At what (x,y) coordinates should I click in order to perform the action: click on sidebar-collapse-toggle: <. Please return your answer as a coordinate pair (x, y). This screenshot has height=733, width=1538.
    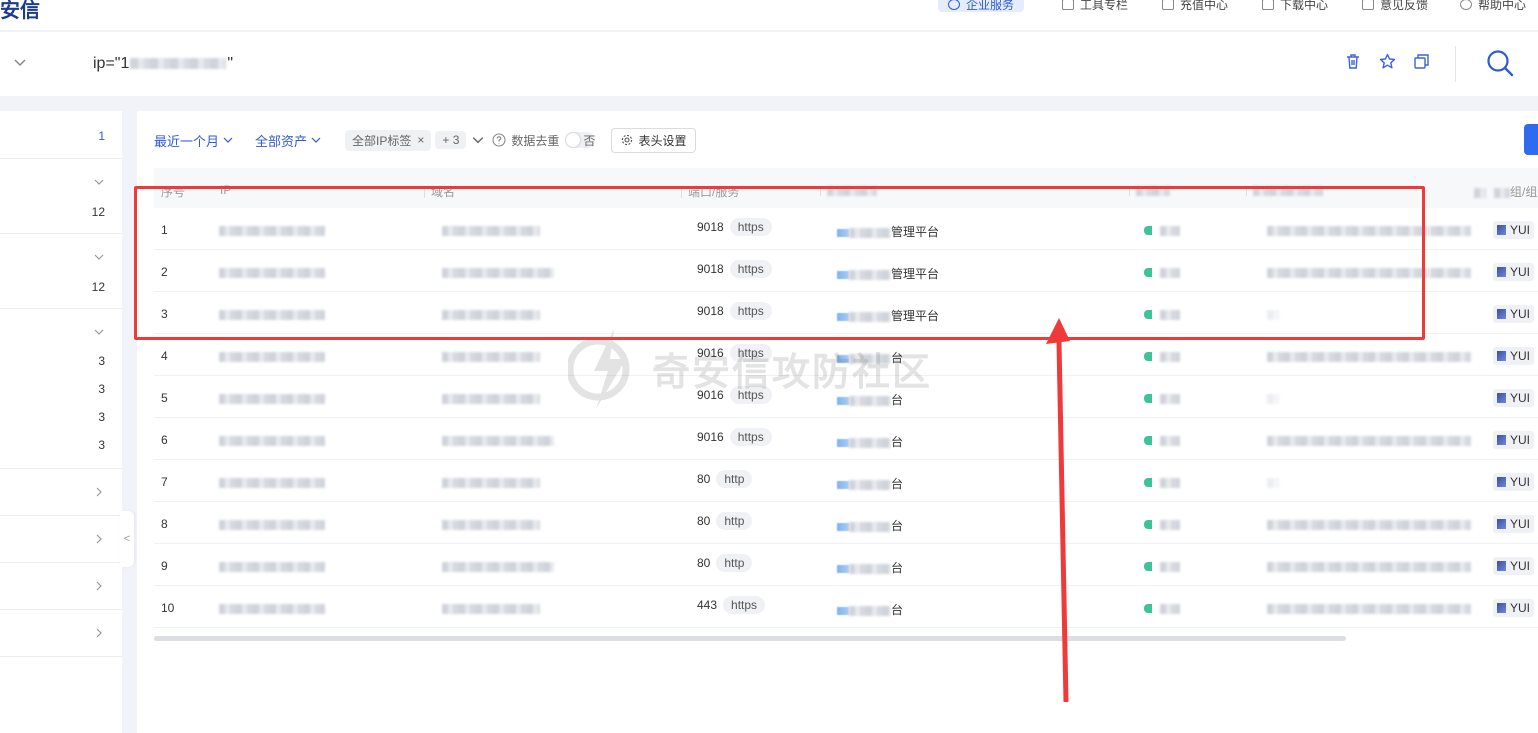
    Looking at the image, I should click on (127, 539).